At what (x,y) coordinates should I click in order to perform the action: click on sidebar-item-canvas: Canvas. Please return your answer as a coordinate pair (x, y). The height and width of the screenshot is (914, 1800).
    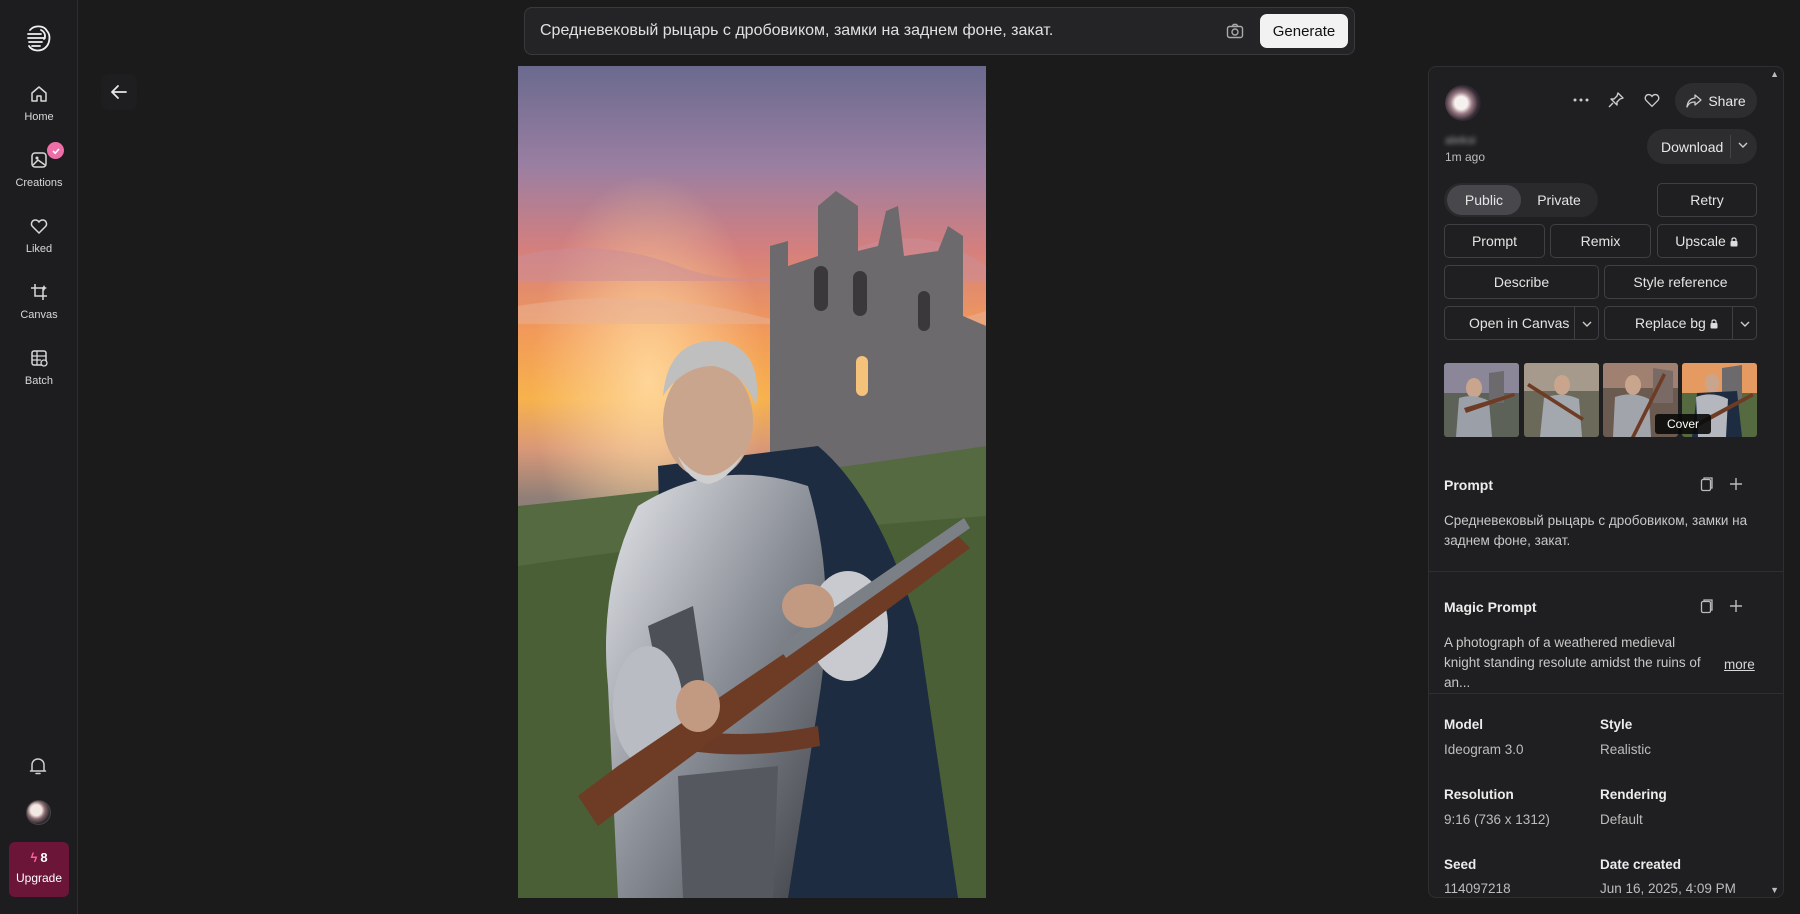
    Looking at the image, I should click on (39, 301).